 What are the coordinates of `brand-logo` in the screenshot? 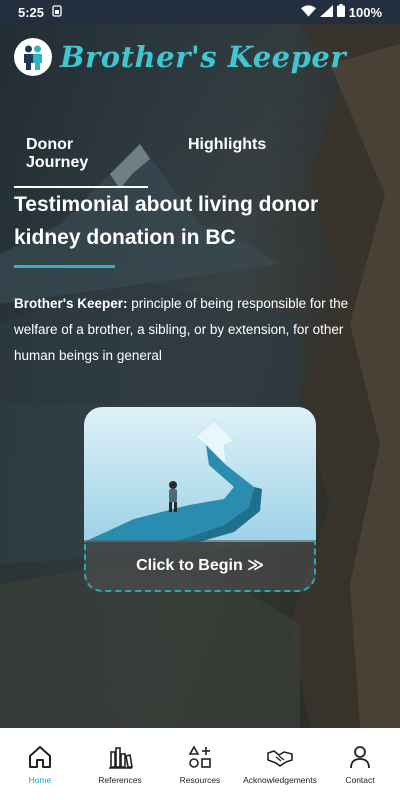 It's located at (33, 57).